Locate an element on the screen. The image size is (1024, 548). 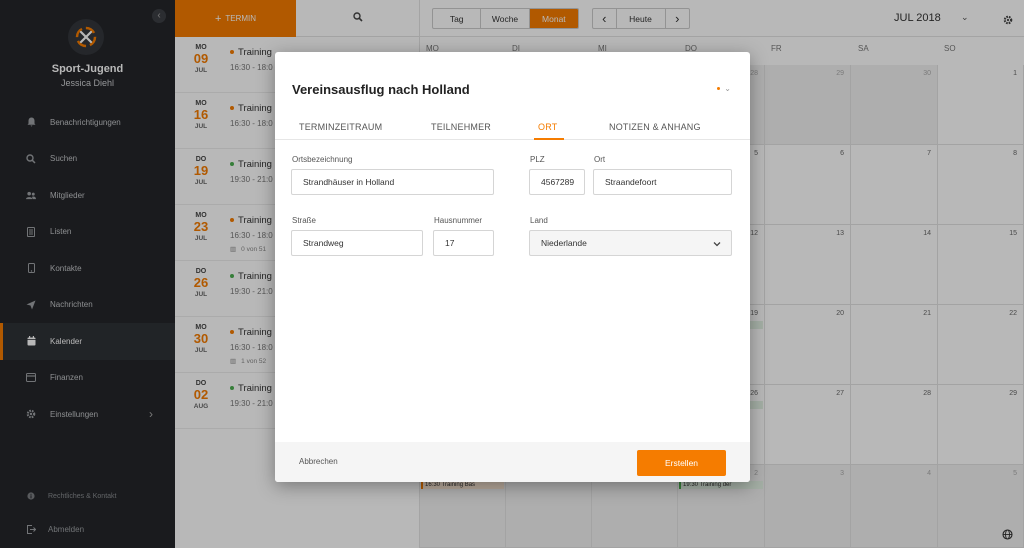
chevron-down-icon: ⌄ is located at coordinates (727, 88).